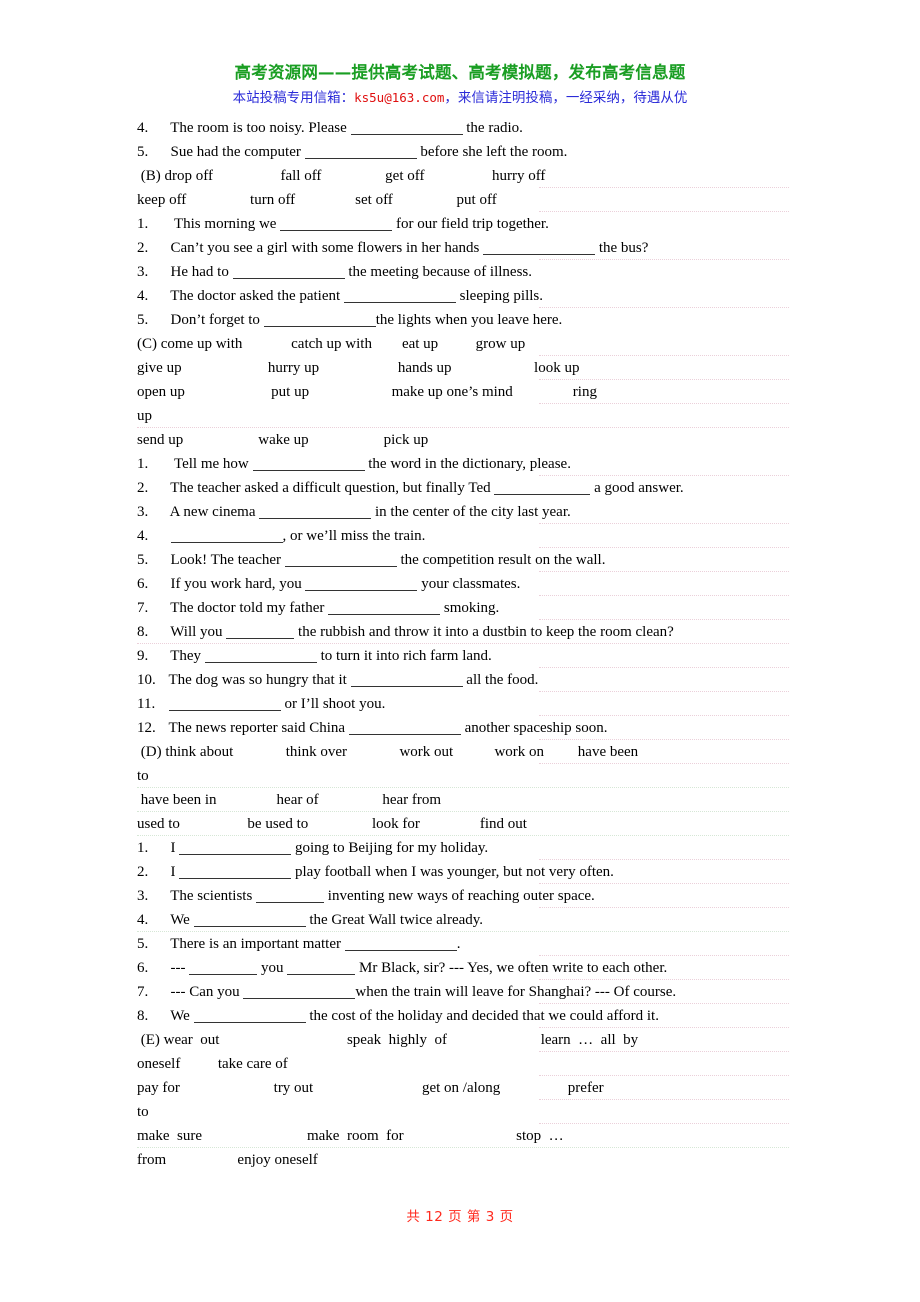 The width and height of the screenshot is (920, 1302). What do you see at coordinates (500, 680) in the screenshot?
I see `item-text: all the food.` at bounding box center [500, 680].